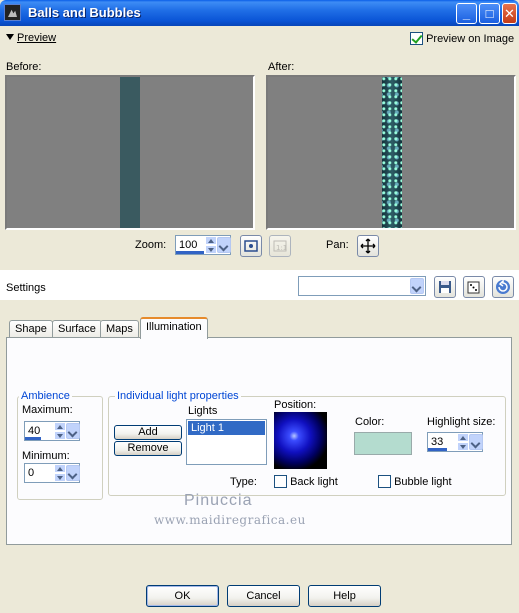  I want to click on settings-label: Settings, so click(26, 288).